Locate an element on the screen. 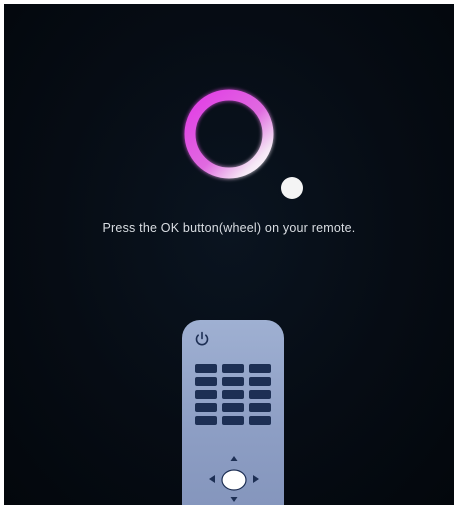 The image size is (458, 509). loading-dot is located at coordinates (292, 188).